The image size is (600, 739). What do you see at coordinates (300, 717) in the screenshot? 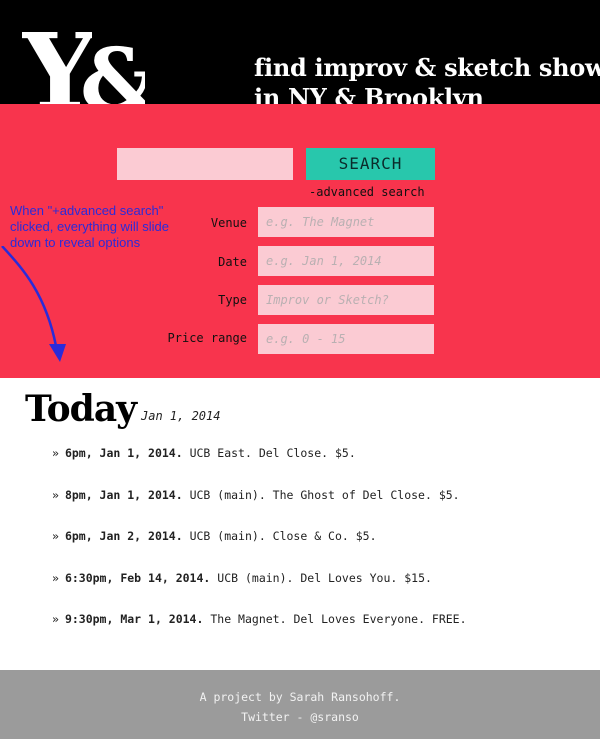
I see `footer-twitter-link: Twitter - @sranso` at bounding box center [300, 717].